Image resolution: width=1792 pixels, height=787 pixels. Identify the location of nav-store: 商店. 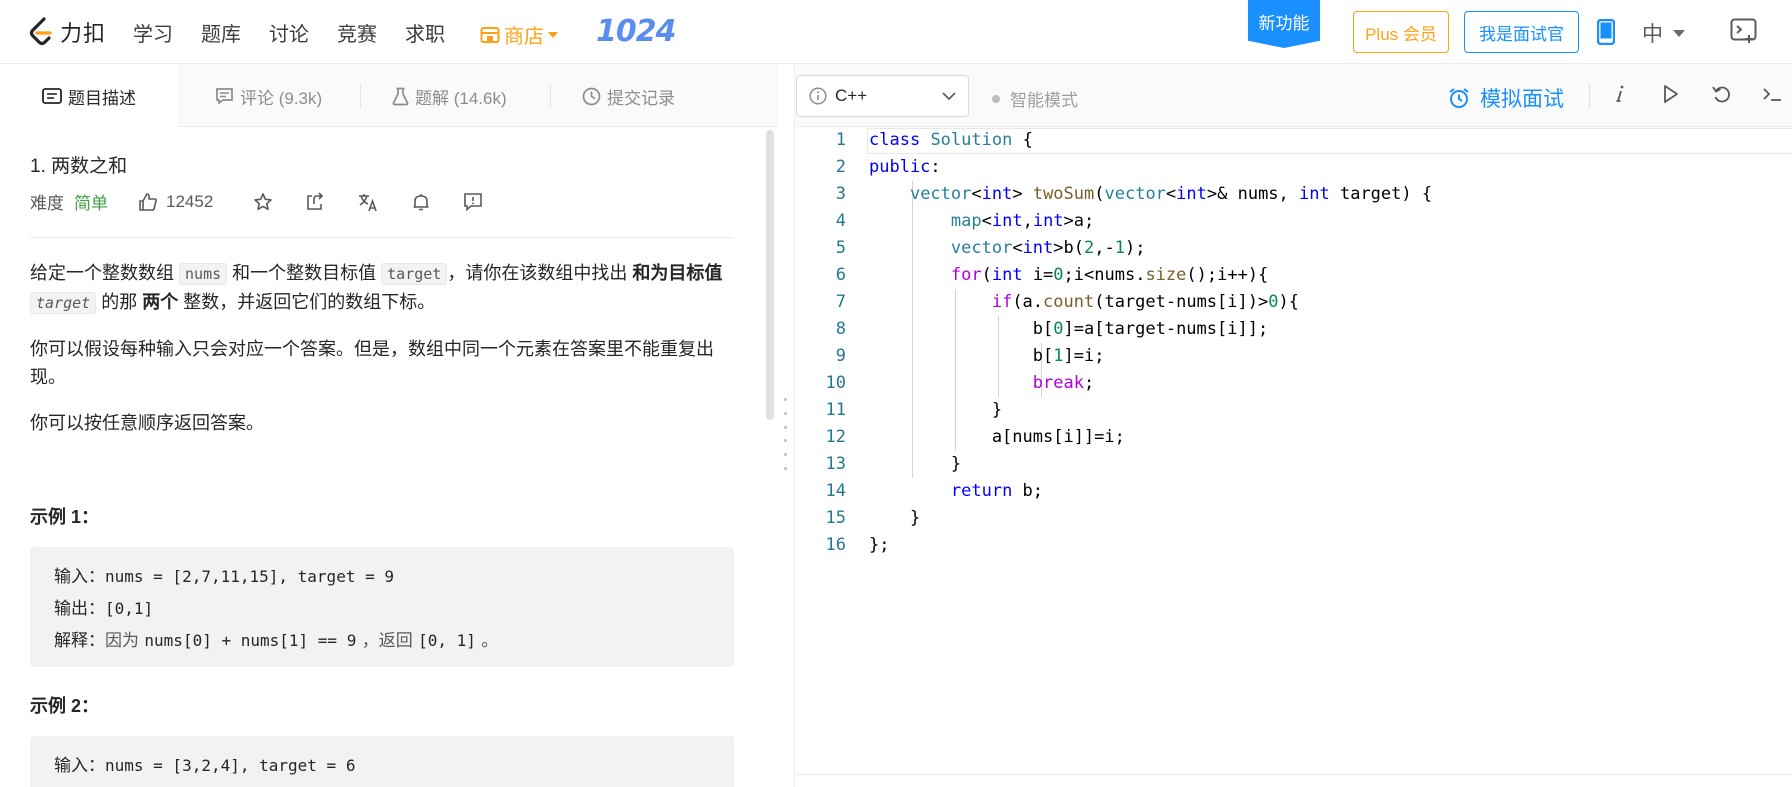
(519, 34).